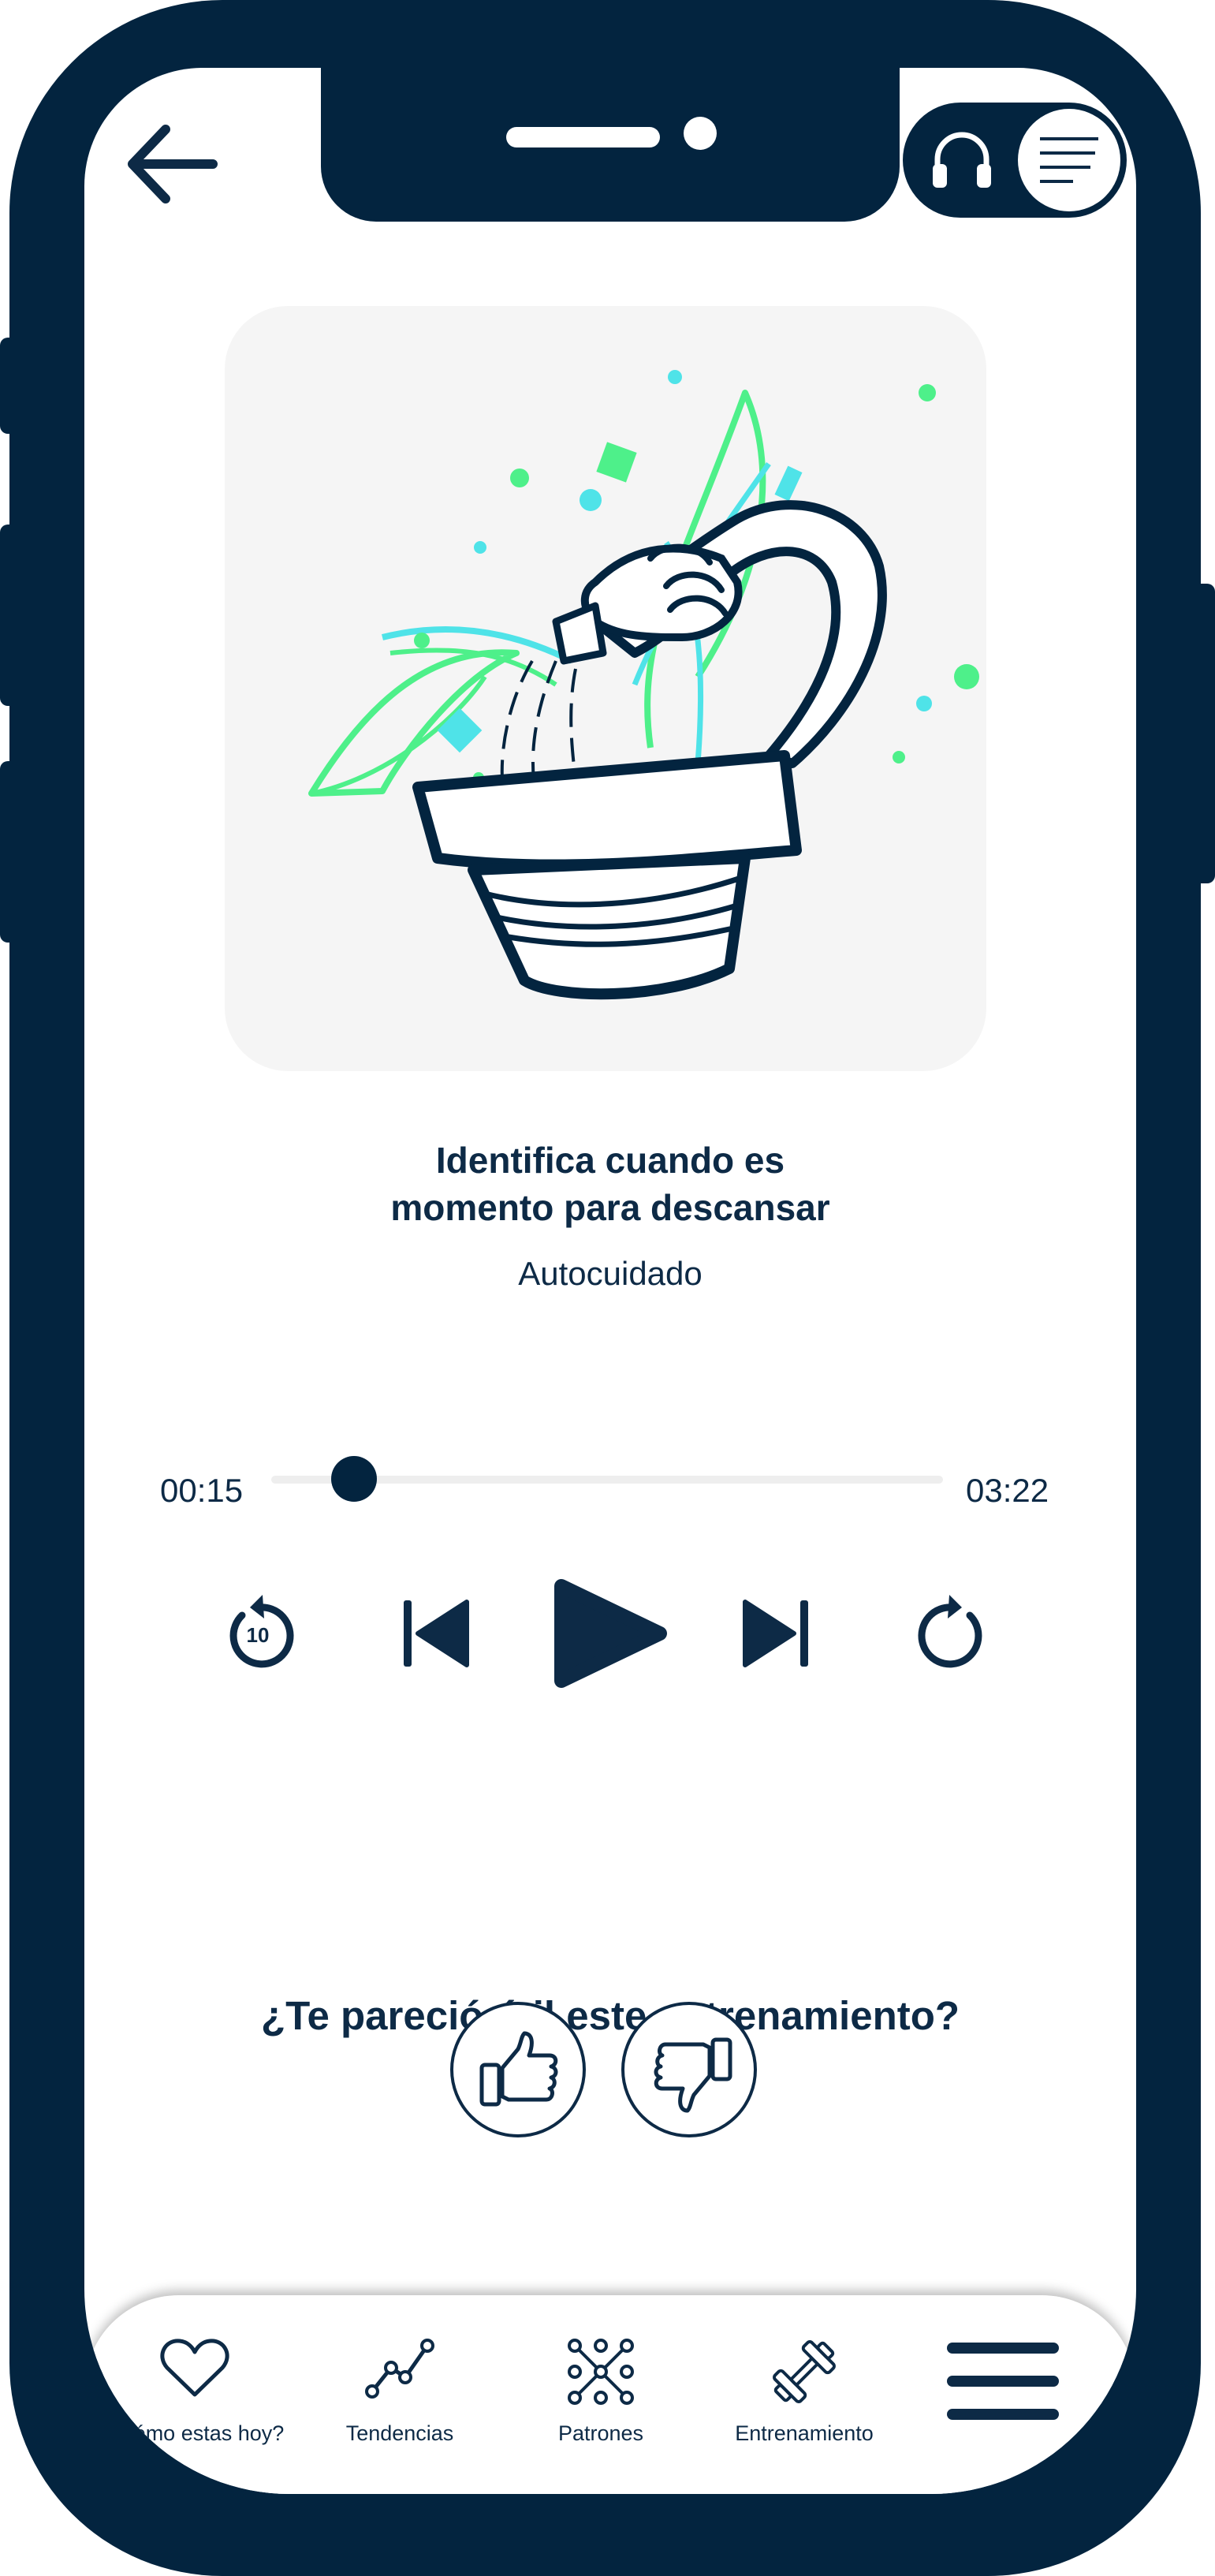  I want to click on play-icon, so click(610, 1633).